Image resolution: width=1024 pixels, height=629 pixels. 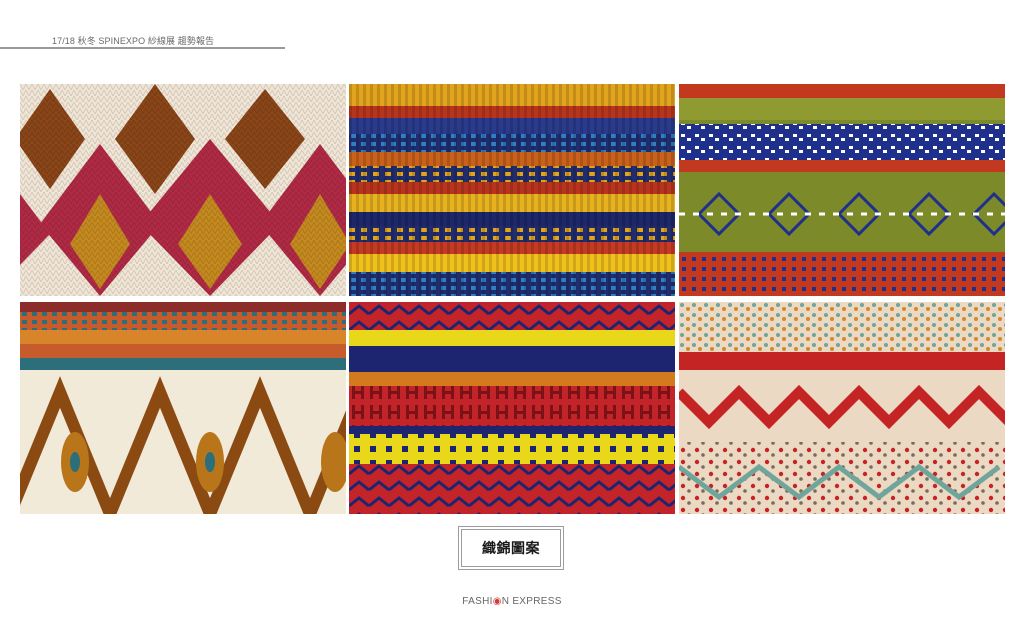 I want to click on header-rule, so click(x=142, y=48).